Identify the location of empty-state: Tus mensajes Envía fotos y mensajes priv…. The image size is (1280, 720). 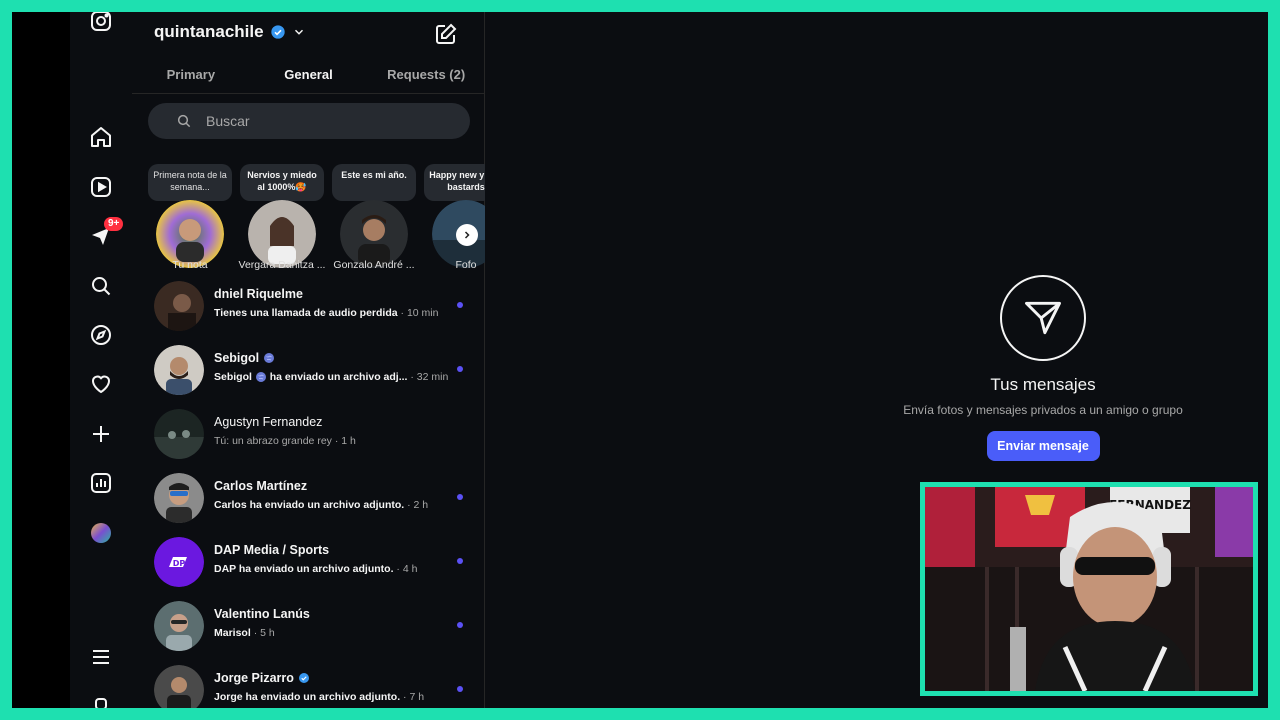
(1043, 368).